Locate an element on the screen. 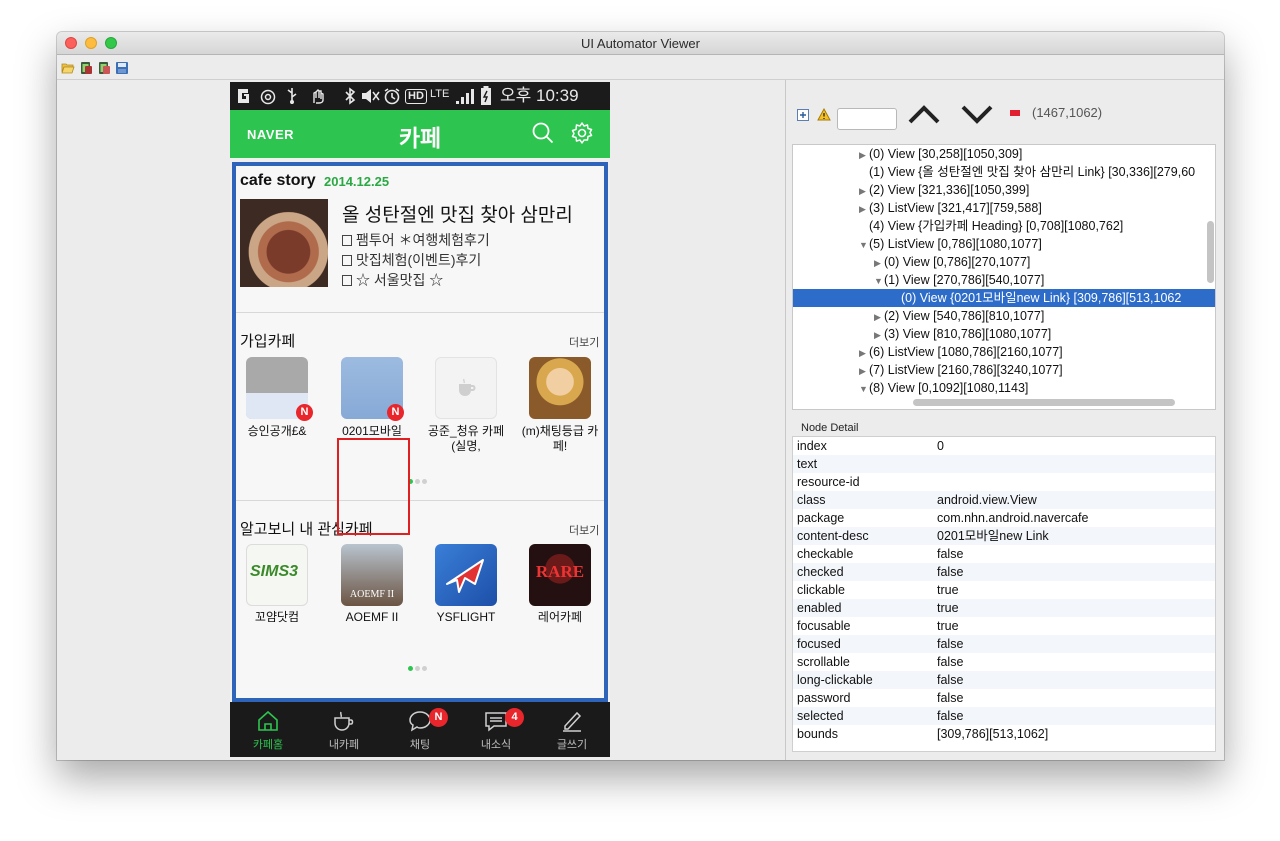  tab-write: 글쓰기 is located at coordinates (572, 729).